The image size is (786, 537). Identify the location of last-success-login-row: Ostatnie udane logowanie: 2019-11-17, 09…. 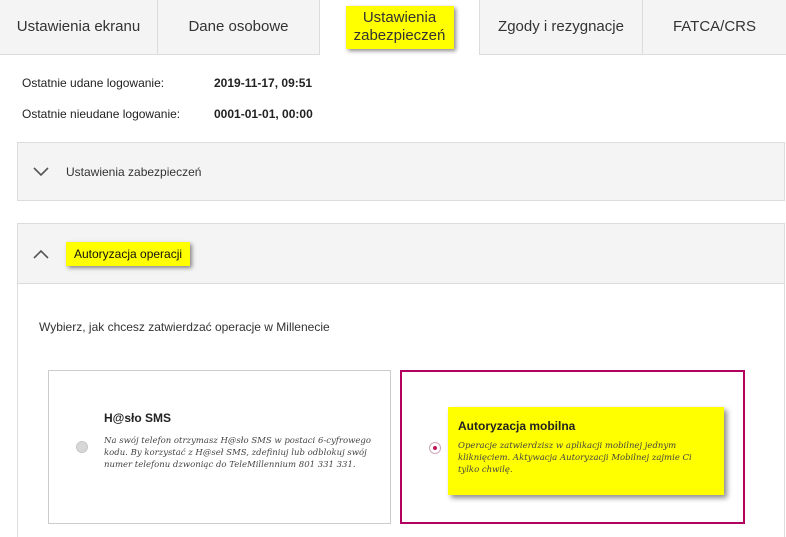
(167, 83).